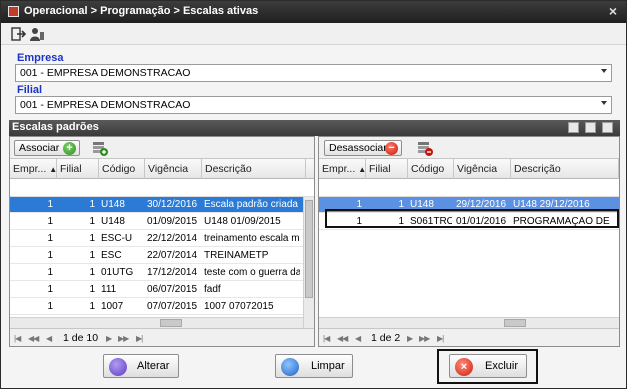 The width and height of the screenshot is (627, 389). I want to click on table-cell: teste com o guerra da pa, so click(252, 272).